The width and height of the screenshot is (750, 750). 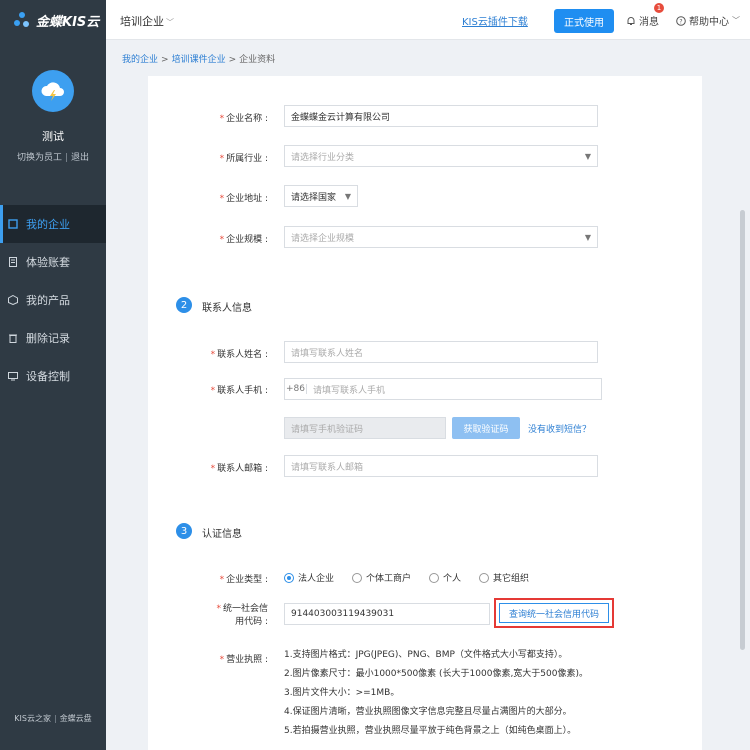 I want to click on sidebar-item-device-control: 设备控制, so click(x=53, y=376).